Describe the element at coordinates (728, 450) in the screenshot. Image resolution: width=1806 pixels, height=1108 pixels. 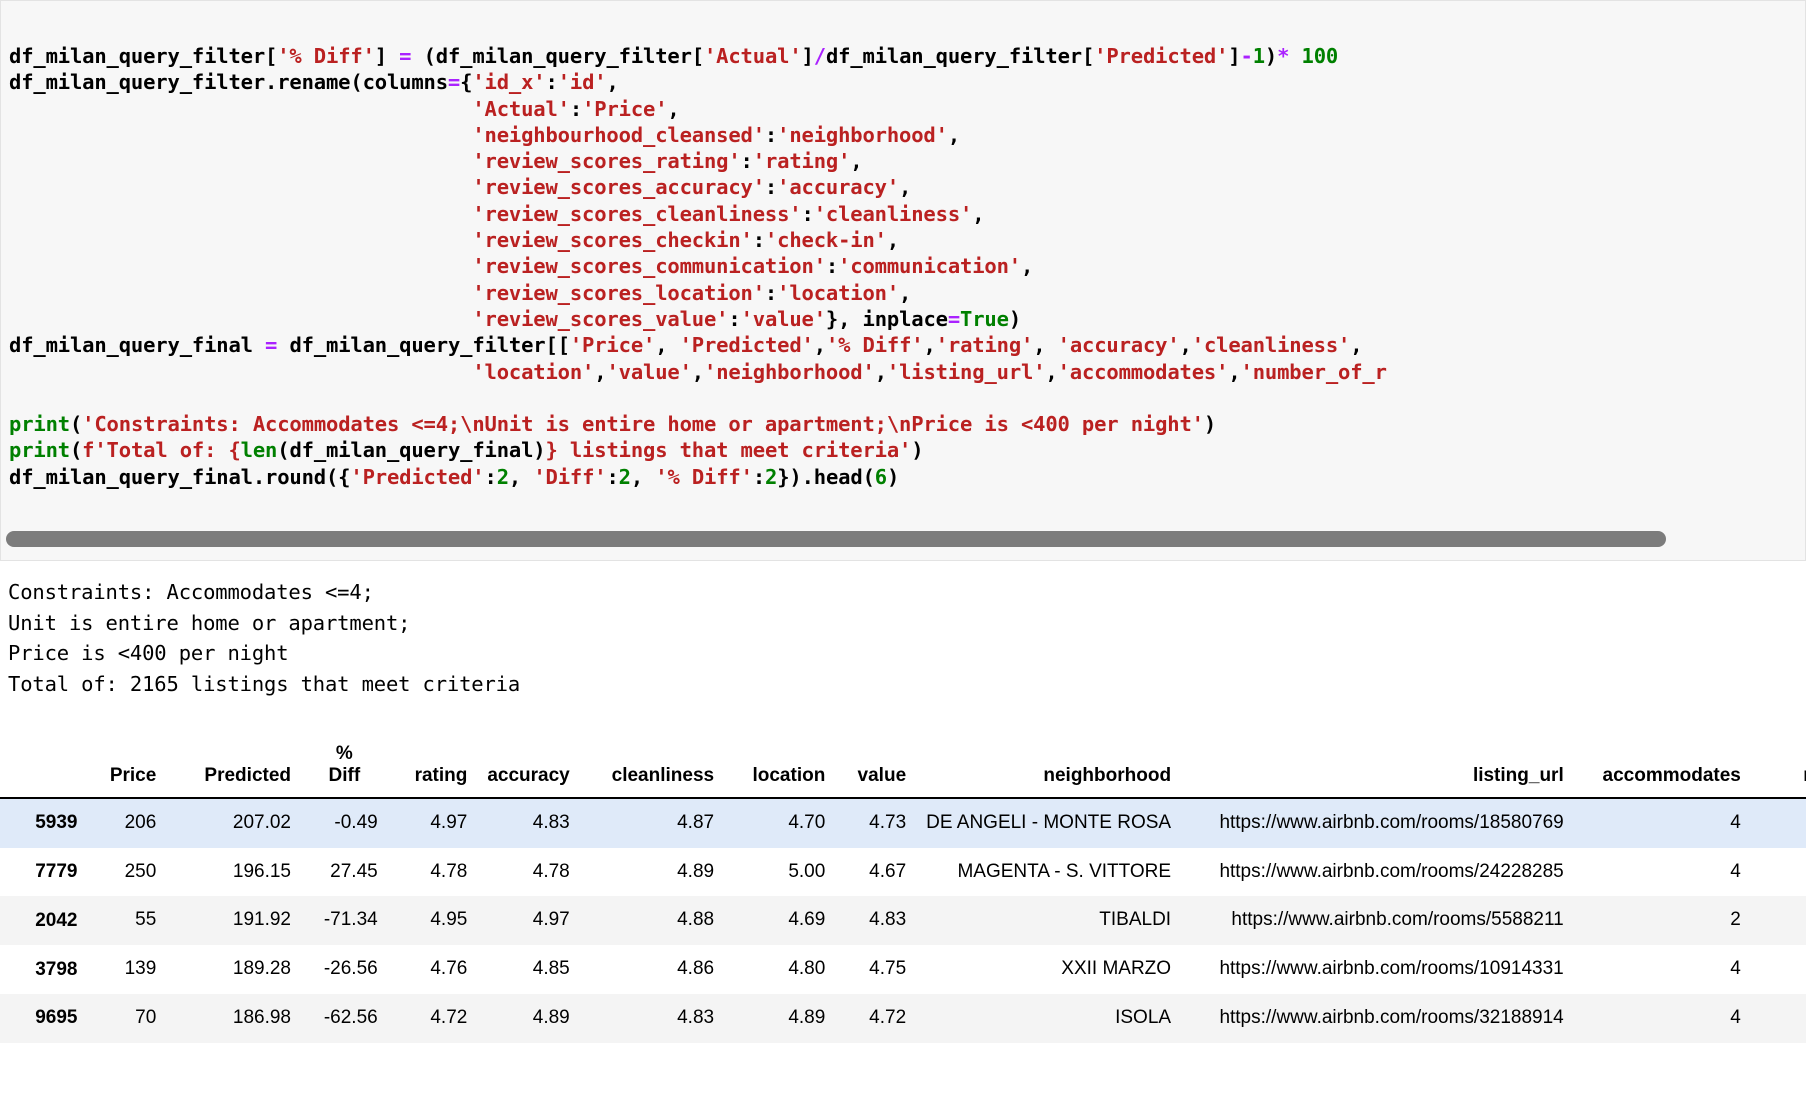
I see `code-token: } listings that meet criteria'` at that location.